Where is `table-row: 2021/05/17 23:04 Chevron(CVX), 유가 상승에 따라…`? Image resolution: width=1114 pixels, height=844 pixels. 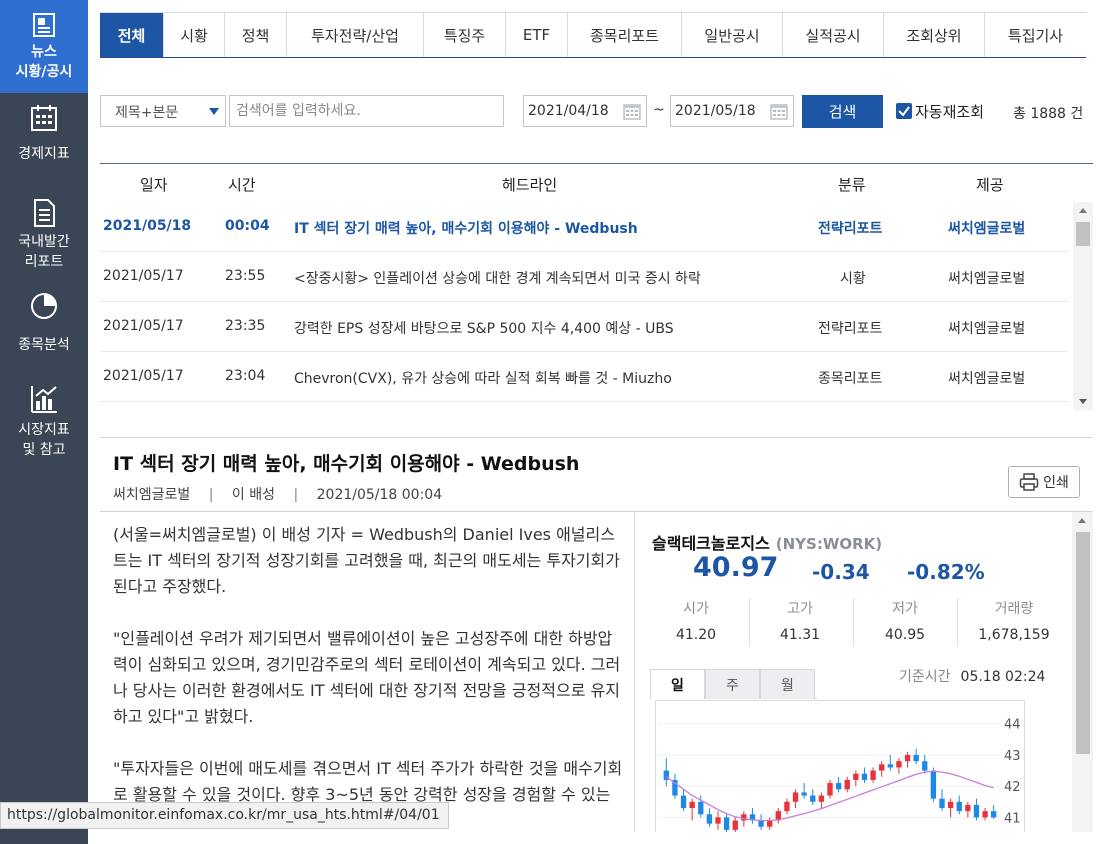
table-row: 2021/05/17 23:04 Chevron(CVX), 유가 상승에 따라… is located at coordinates (584, 377).